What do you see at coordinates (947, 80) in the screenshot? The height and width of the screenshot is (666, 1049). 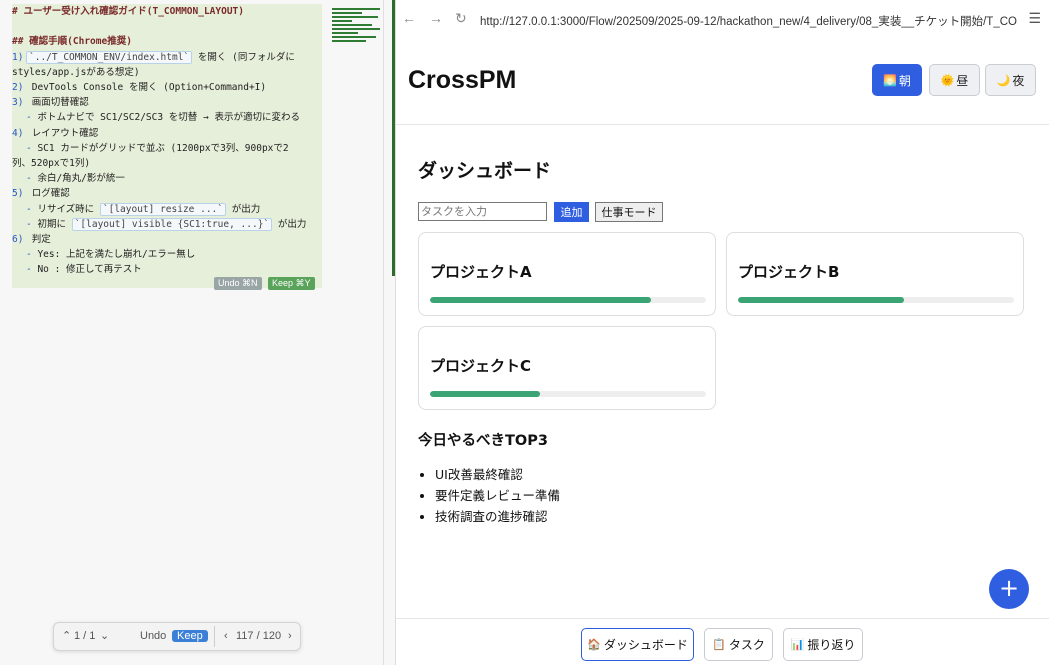 I see `sun-icon: 🌞` at bounding box center [947, 80].